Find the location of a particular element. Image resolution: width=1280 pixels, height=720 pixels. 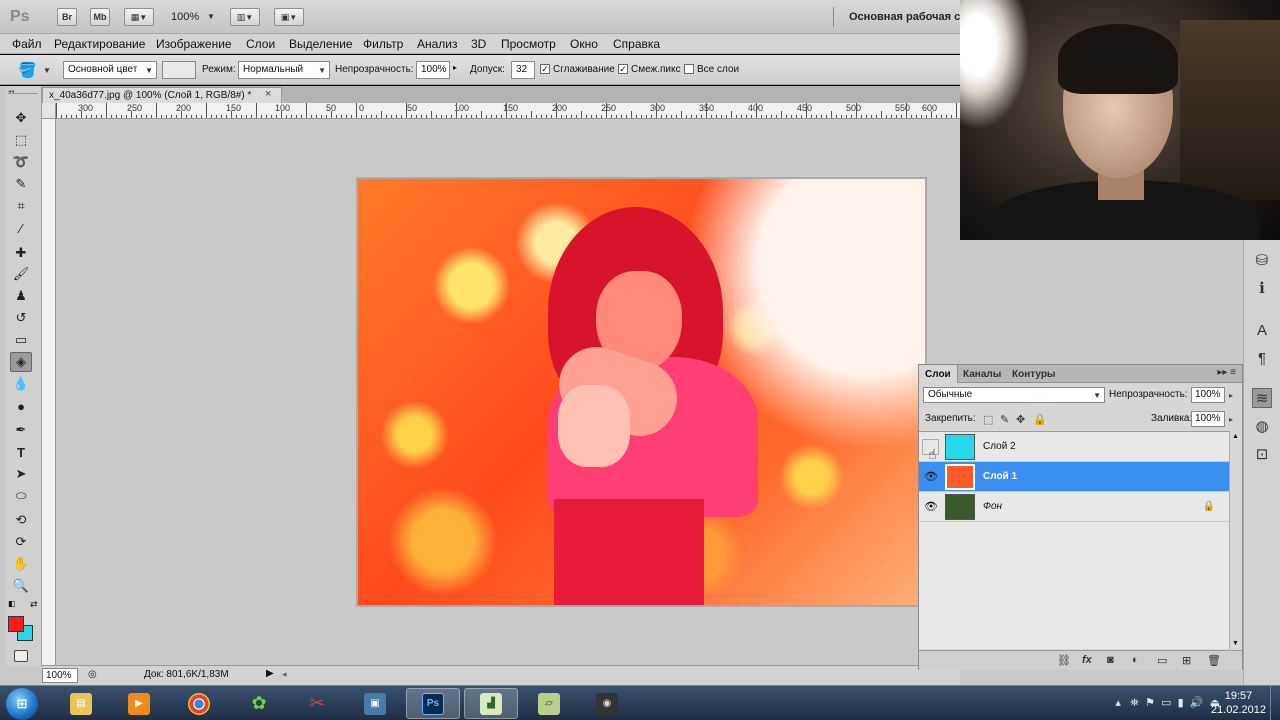

status-info-icon: ◎ is located at coordinates (92, 674).